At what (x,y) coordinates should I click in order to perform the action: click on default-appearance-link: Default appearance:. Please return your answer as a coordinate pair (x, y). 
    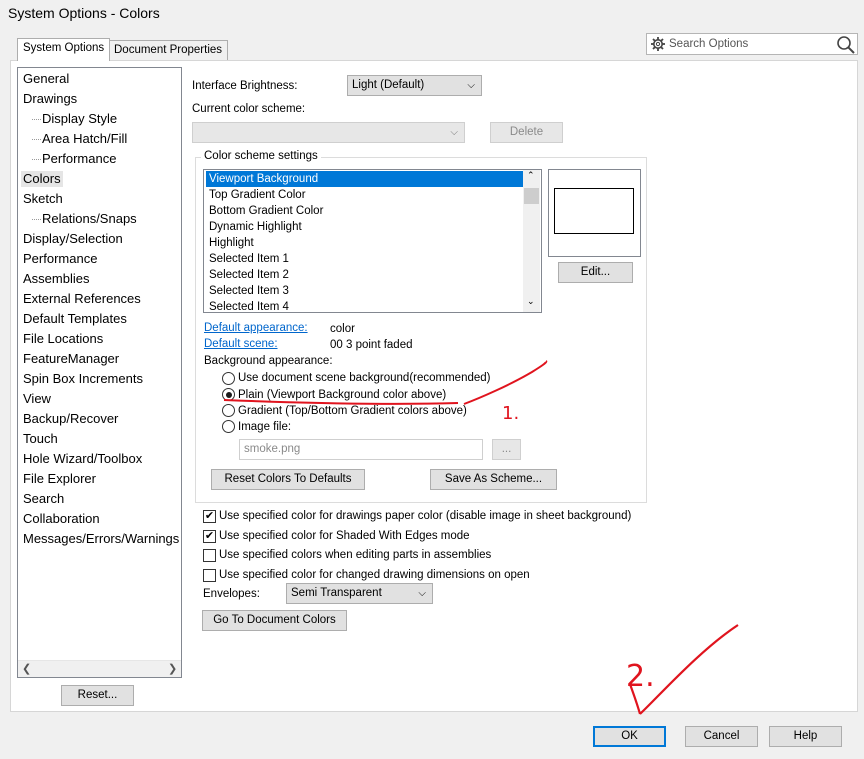
    Looking at the image, I should click on (256, 328).